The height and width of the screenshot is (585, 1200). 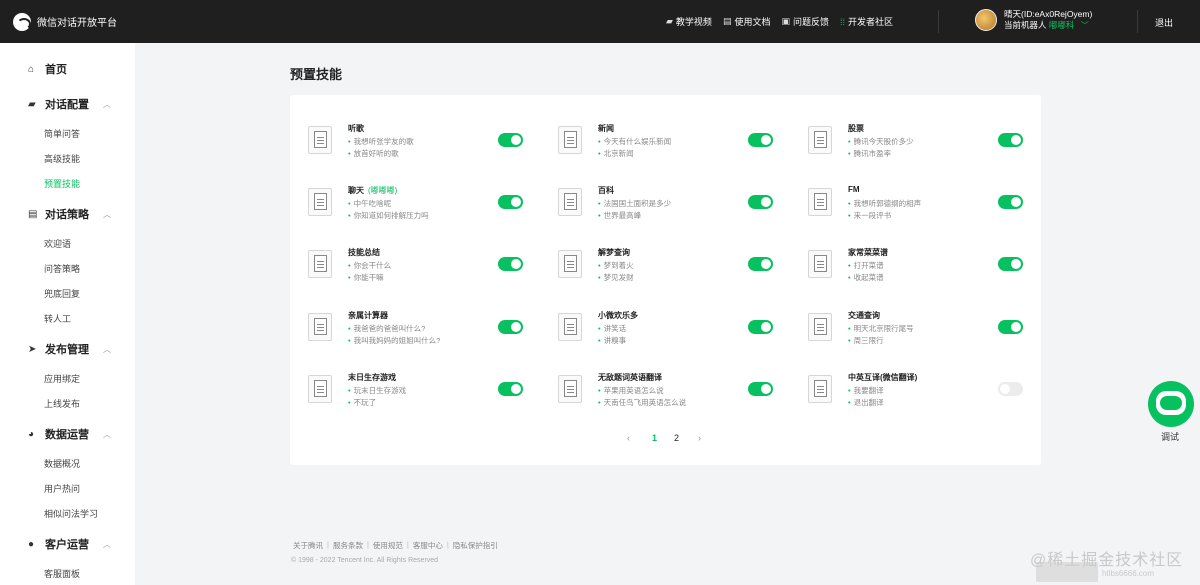 I want to click on sidebar-item-home: ⌂ 首页, so click(x=47, y=69).